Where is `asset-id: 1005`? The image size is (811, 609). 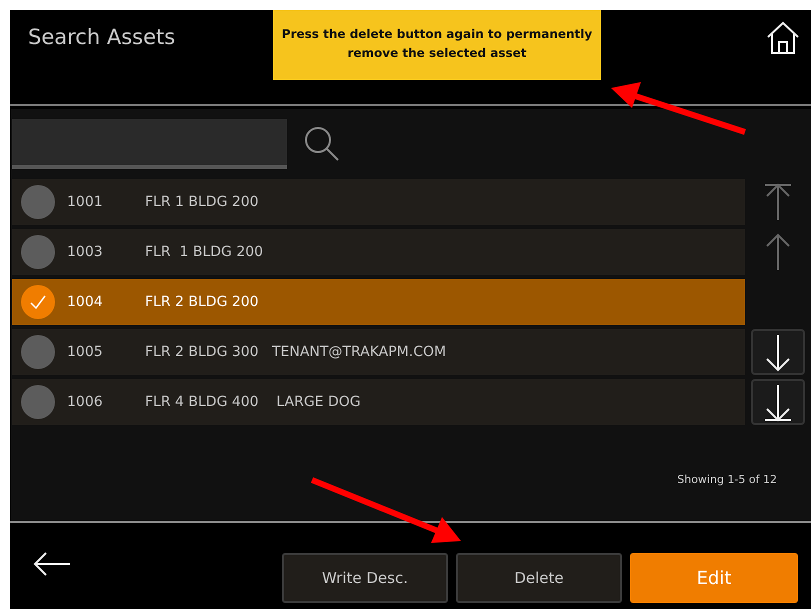
asset-id: 1005 is located at coordinates (85, 352).